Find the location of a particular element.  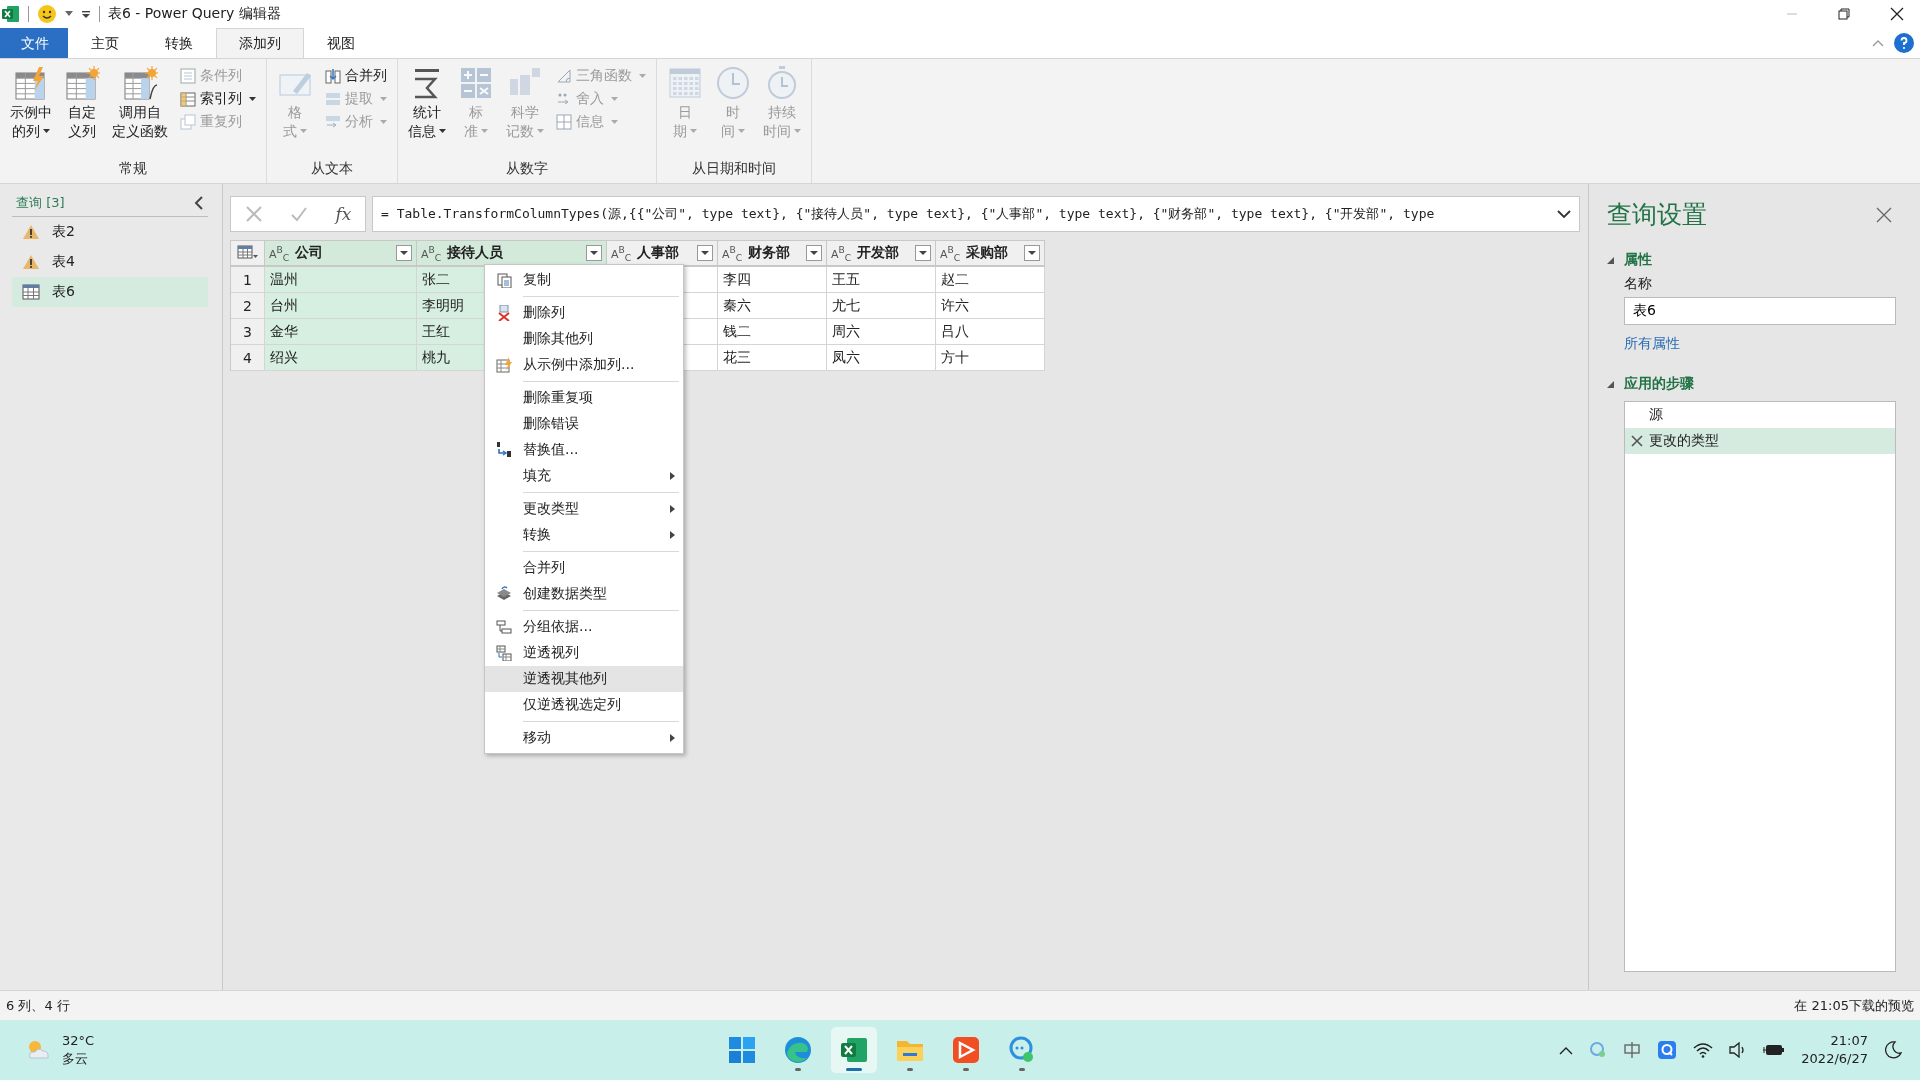

parse-icon is located at coordinates (333, 122).